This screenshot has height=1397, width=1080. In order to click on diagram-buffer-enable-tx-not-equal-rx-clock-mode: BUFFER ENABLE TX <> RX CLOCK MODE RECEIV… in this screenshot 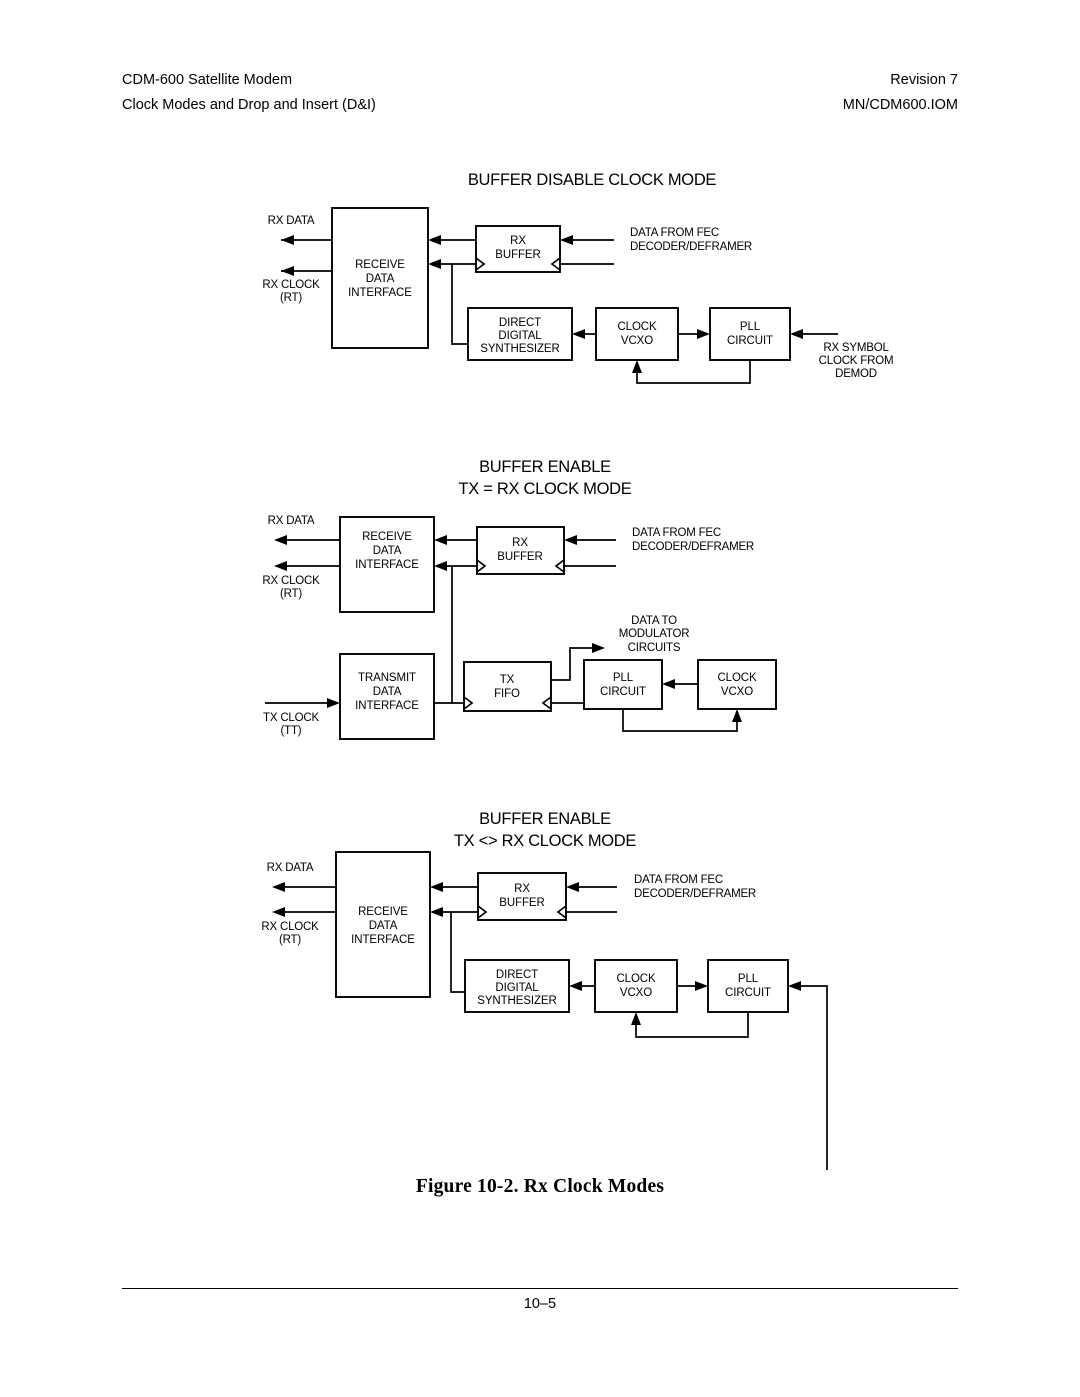, I will do `click(544, 990)`.